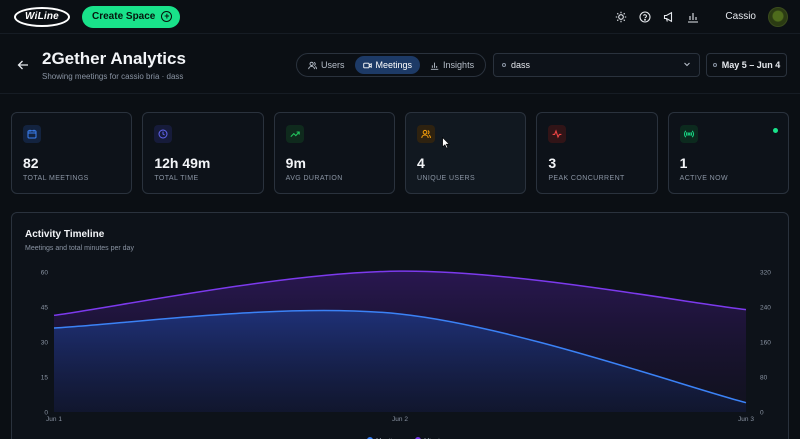 This screenshot has width=800, height=439. I want to click on mouse-cursor-icon, so click(446, 143).